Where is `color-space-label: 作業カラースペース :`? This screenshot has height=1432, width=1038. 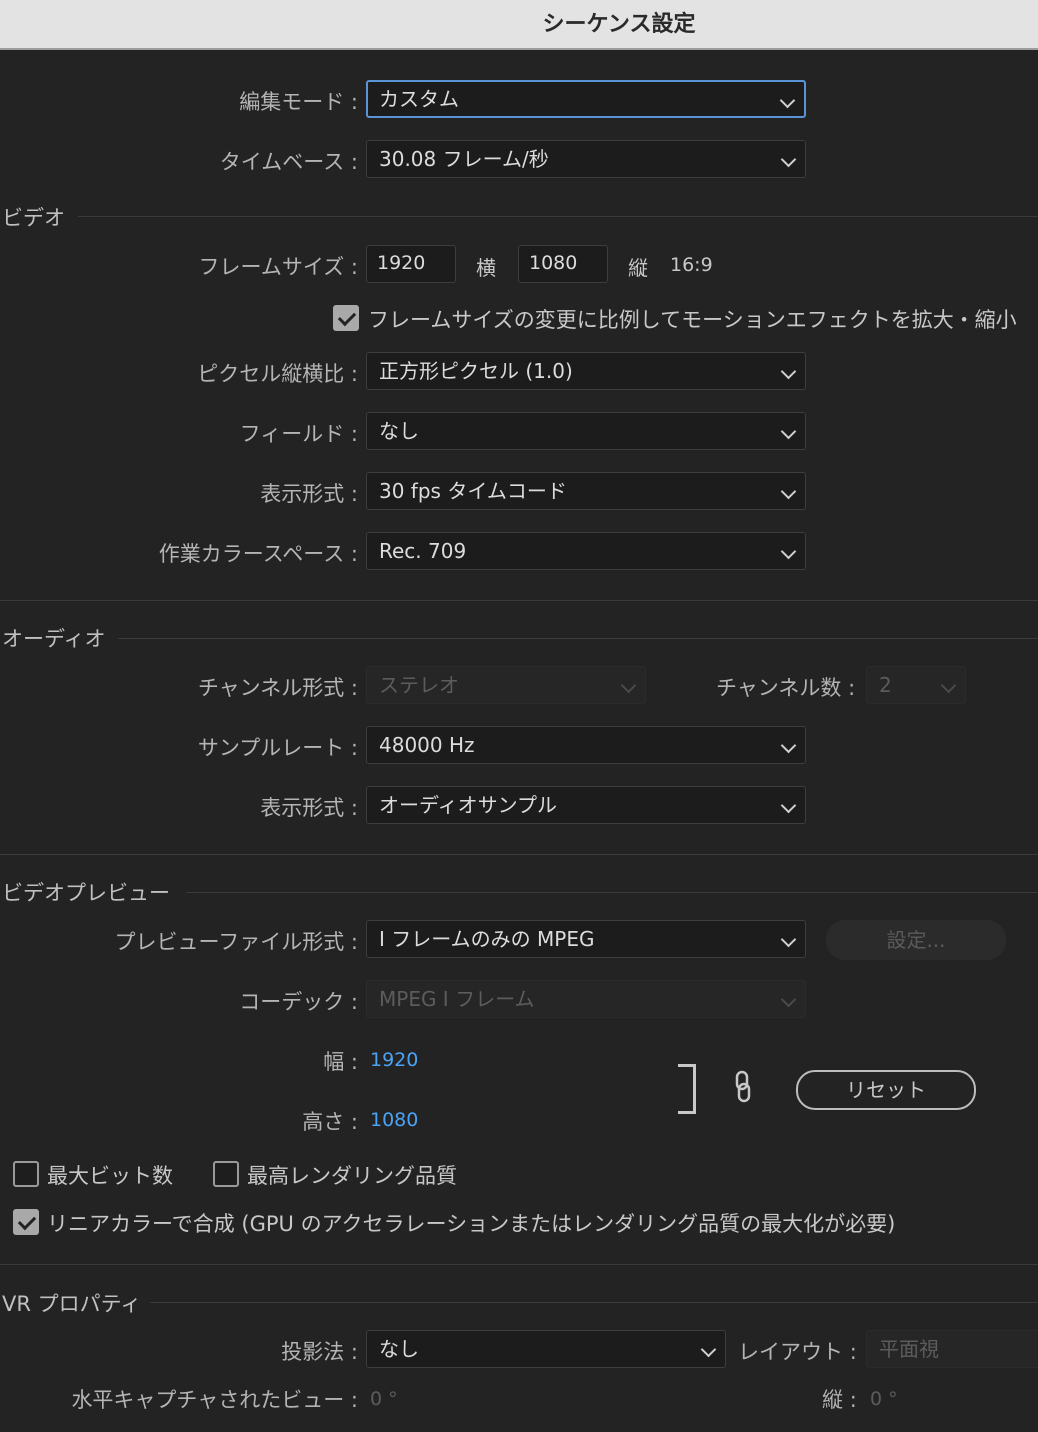
color-space-label: 作業カラースペース : is located at coordinates (258, 554).